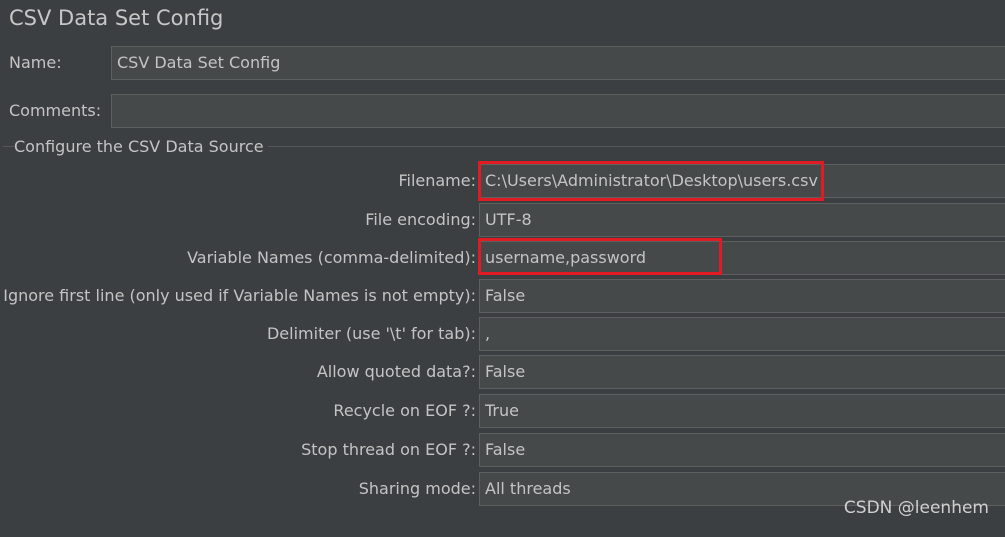 The height and width of the screenshot is (537, 1005). I want to click on window-title: CSV Data Set Config, so click(116, 18).